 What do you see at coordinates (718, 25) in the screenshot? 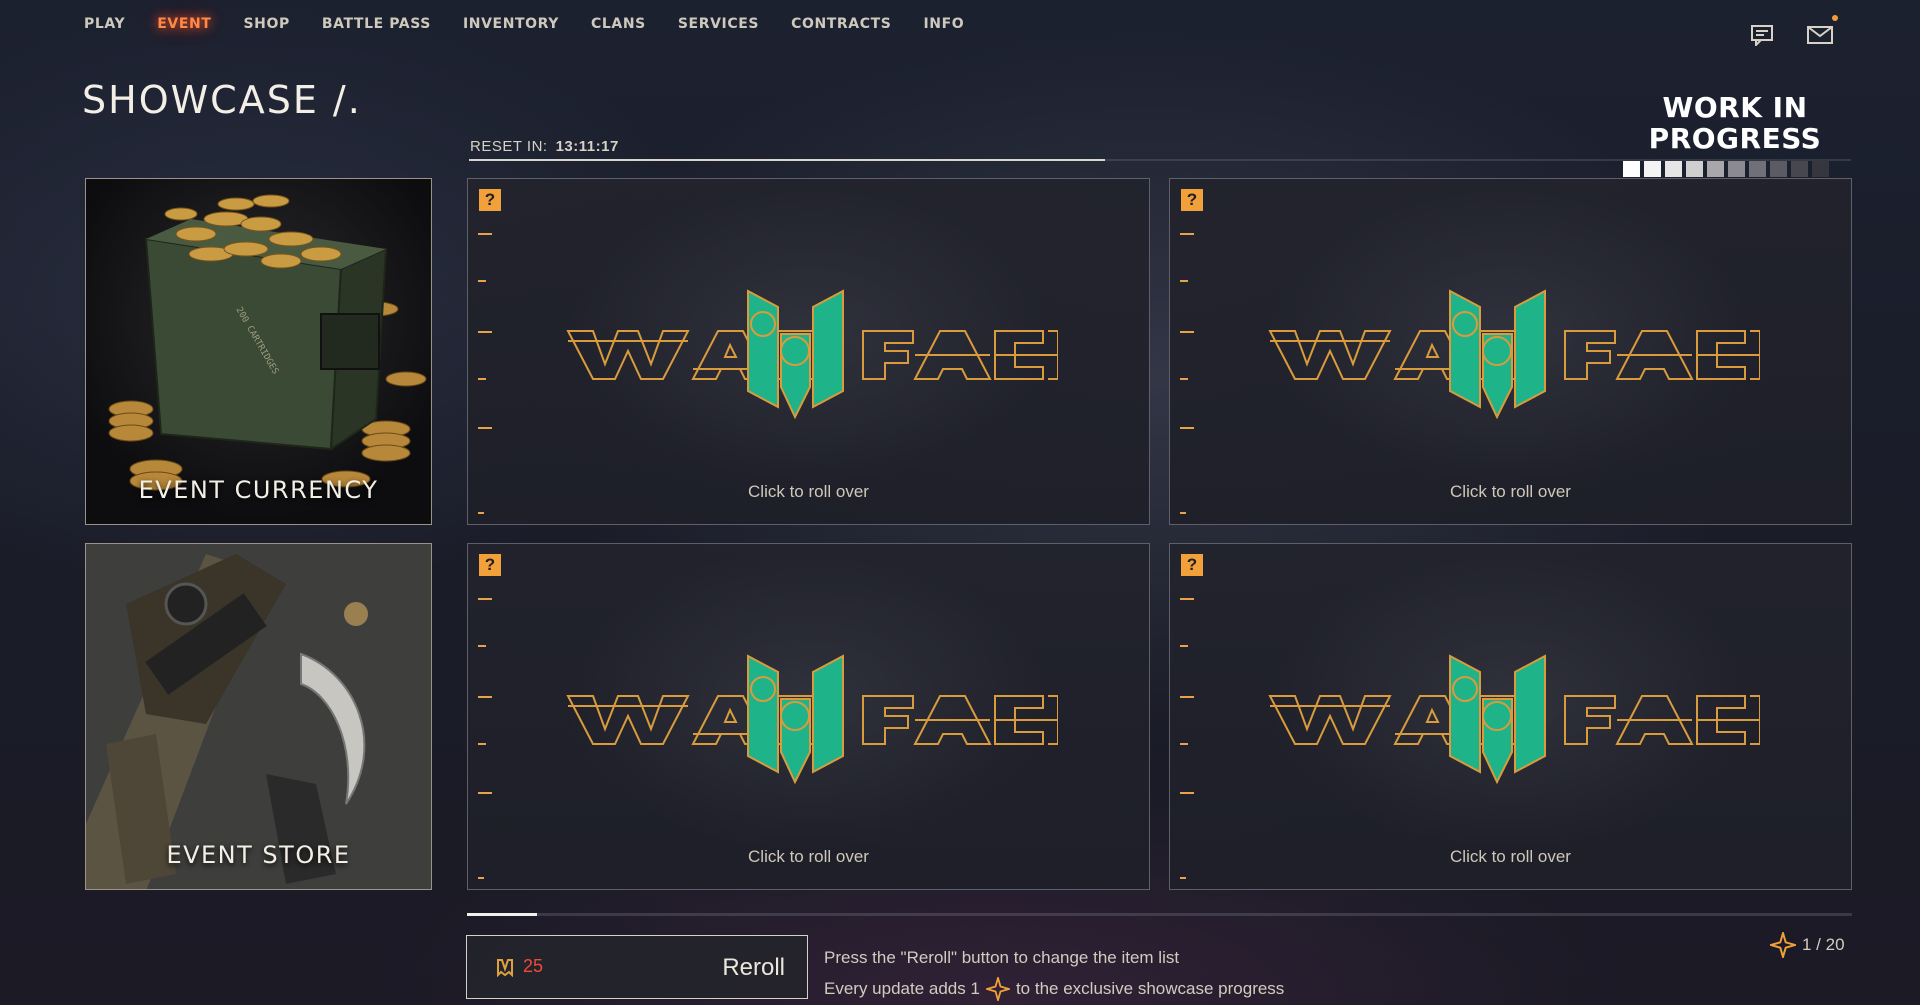
I see `nav-services: SERVICES` at bounding box center [718, 25].